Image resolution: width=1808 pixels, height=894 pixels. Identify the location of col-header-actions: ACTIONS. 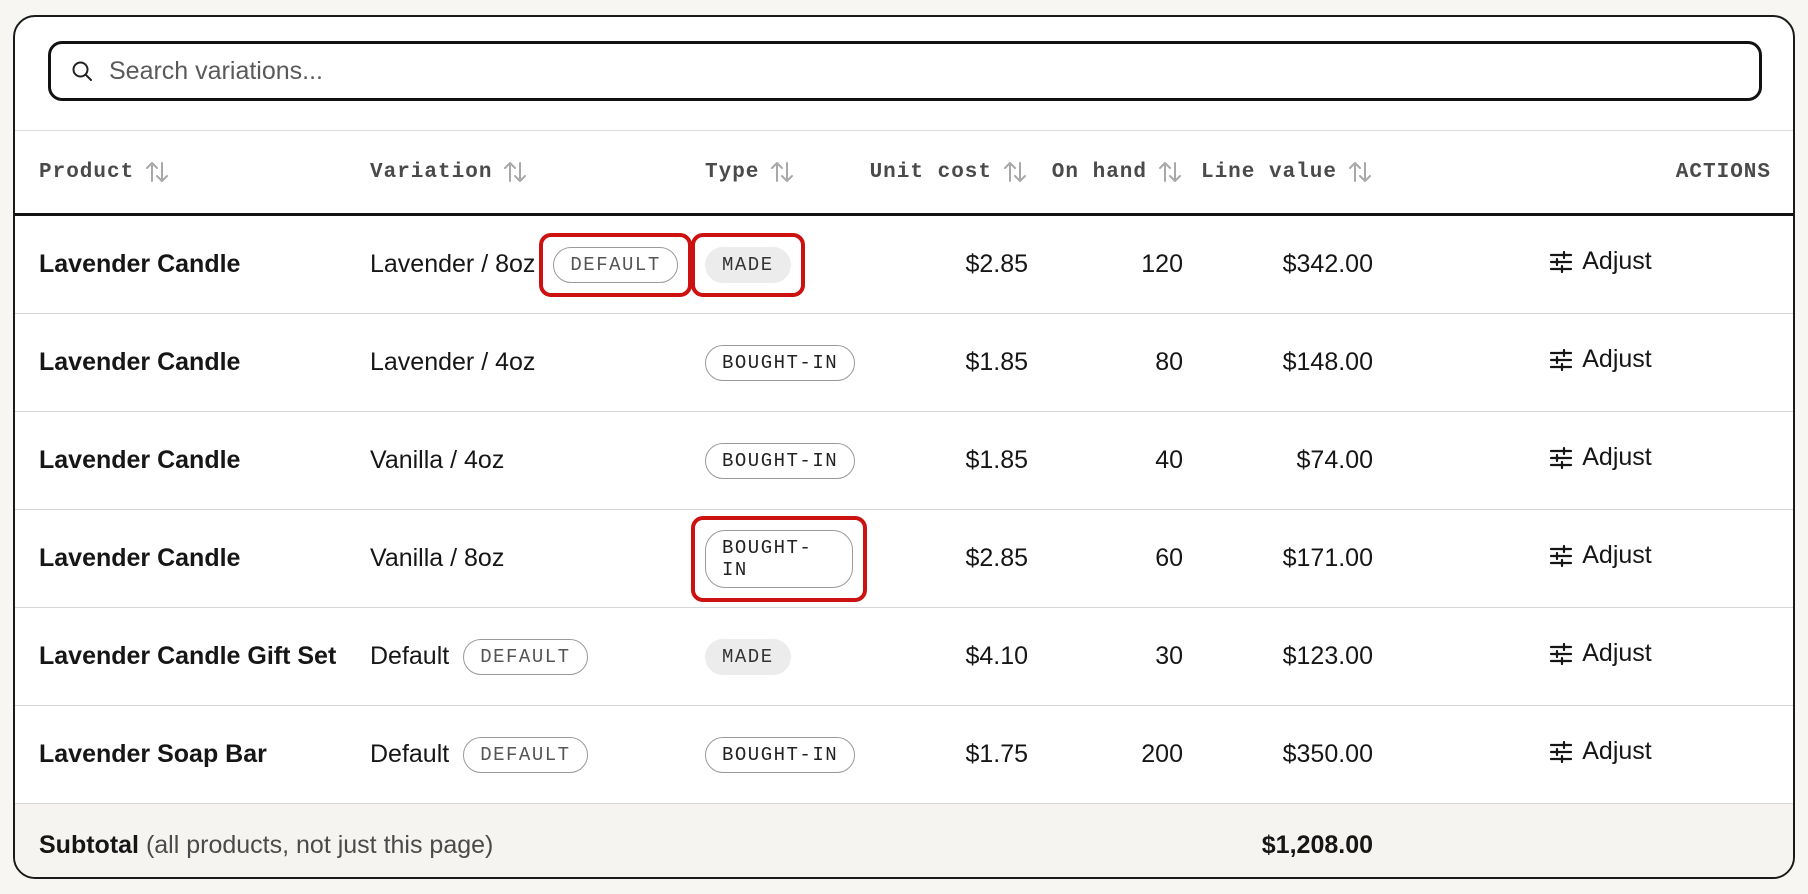
(1583, 173).